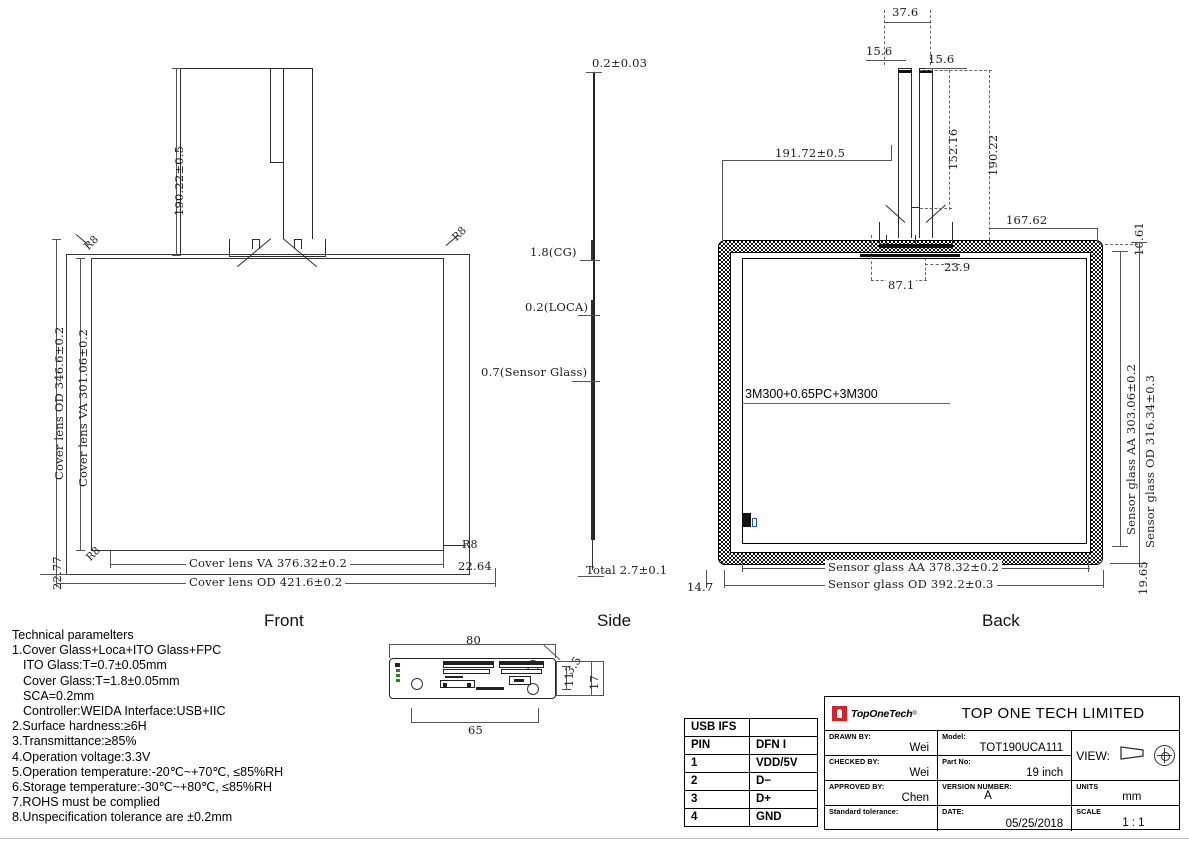 This screenshot has height=854, width=1189. I want to click on front-dim-cover-va-horizontal: Cover lens VA 376.32±0.2, so click(268, 563).